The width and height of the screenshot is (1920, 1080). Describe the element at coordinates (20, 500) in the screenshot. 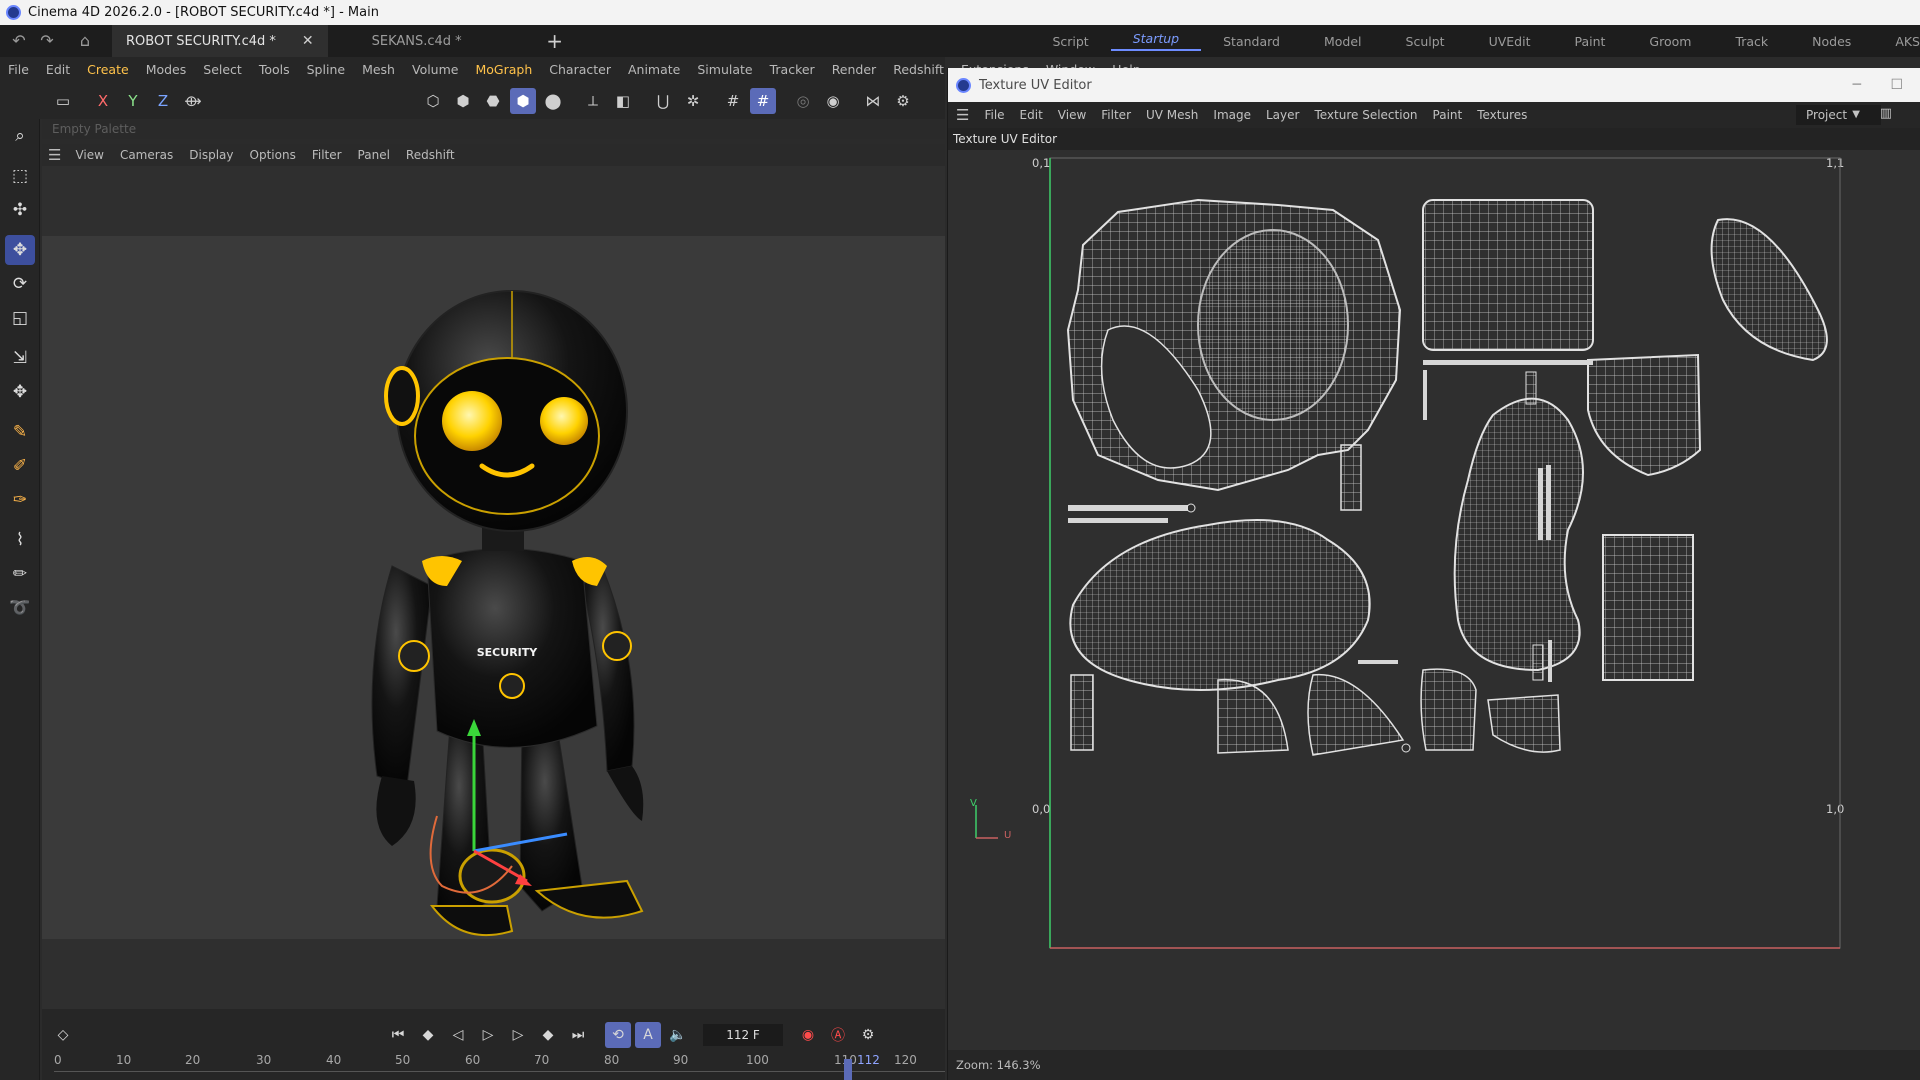

I see `spline-smooth-icon: ✑` at that location.